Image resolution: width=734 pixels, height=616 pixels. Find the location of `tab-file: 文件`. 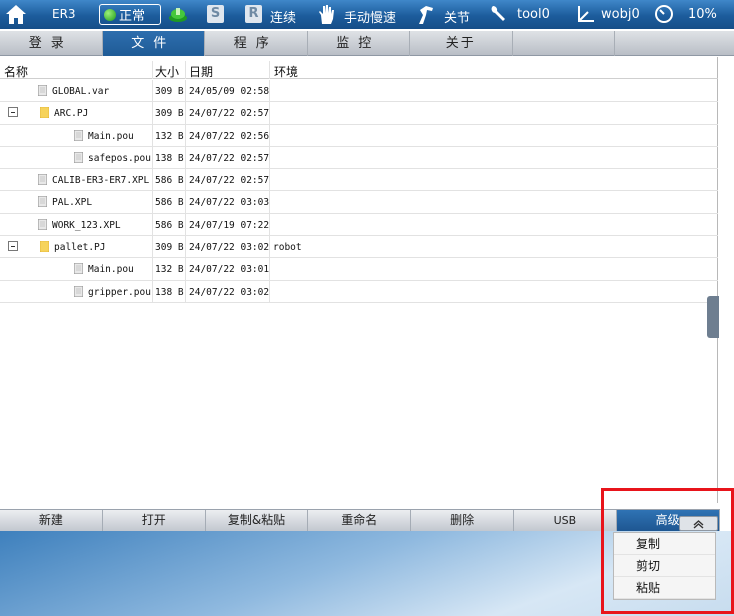

tab-file: 文件 is located at coordinates (153, 43).